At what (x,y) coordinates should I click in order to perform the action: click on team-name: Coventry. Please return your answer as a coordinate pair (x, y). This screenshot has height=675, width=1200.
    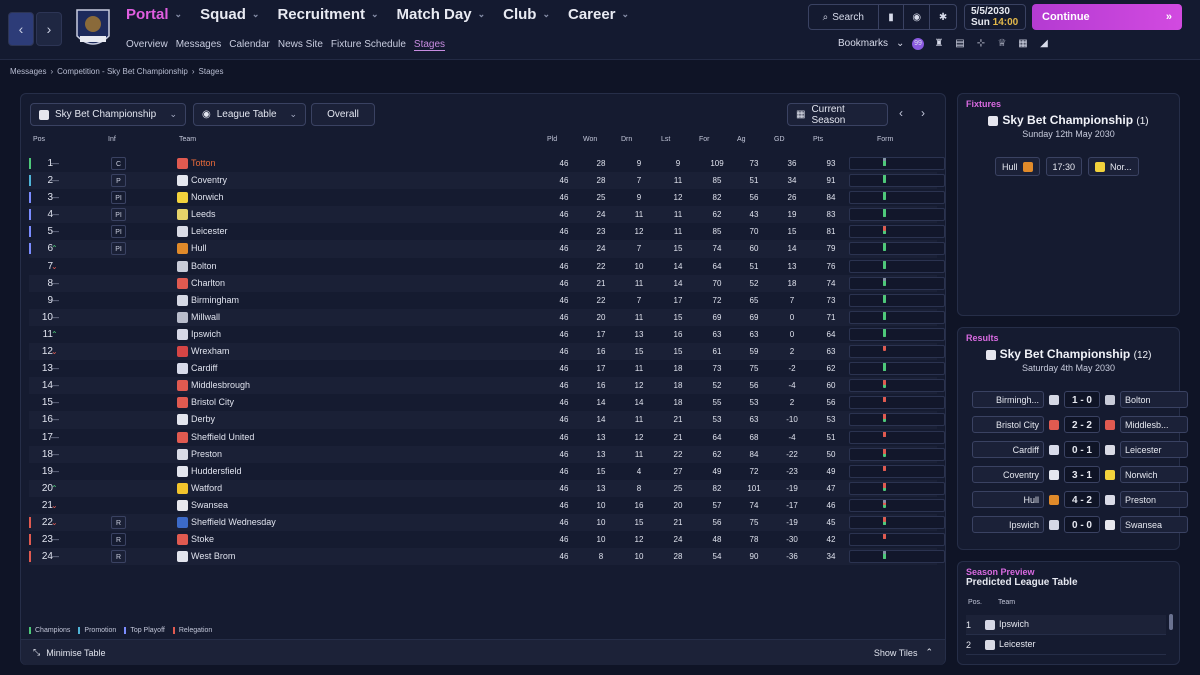
    Looking at the image, I should click on (209, 180).